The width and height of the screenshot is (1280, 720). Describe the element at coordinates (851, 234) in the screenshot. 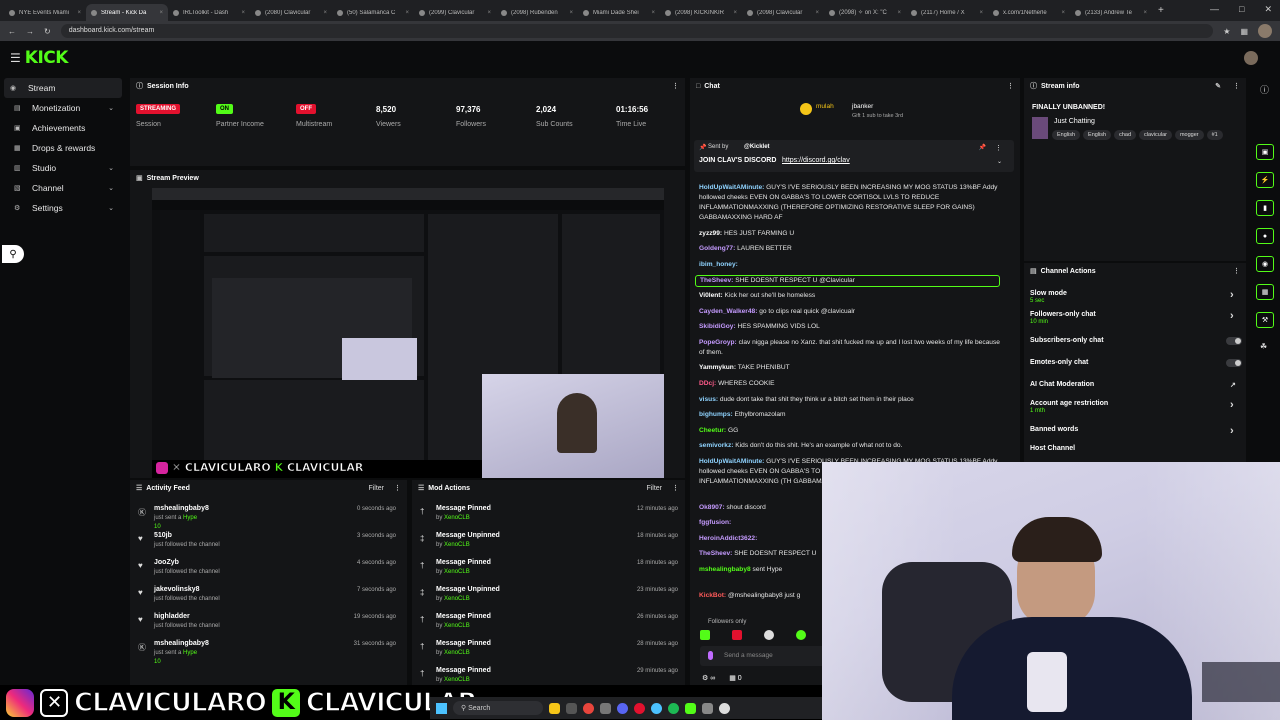

I see `chat-message: zyzz99: HES JUST FARMING U` at that location.